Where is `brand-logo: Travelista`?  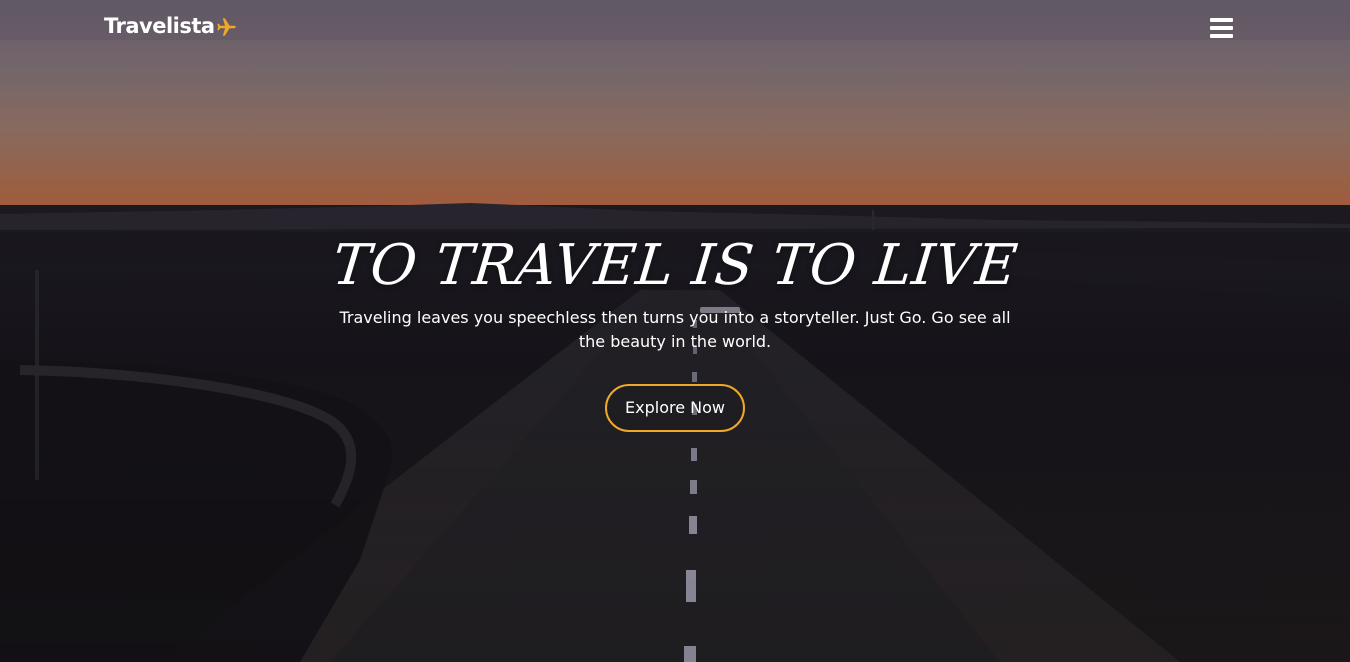
brand-logo: Travelista is located at coordinates (171, 26).